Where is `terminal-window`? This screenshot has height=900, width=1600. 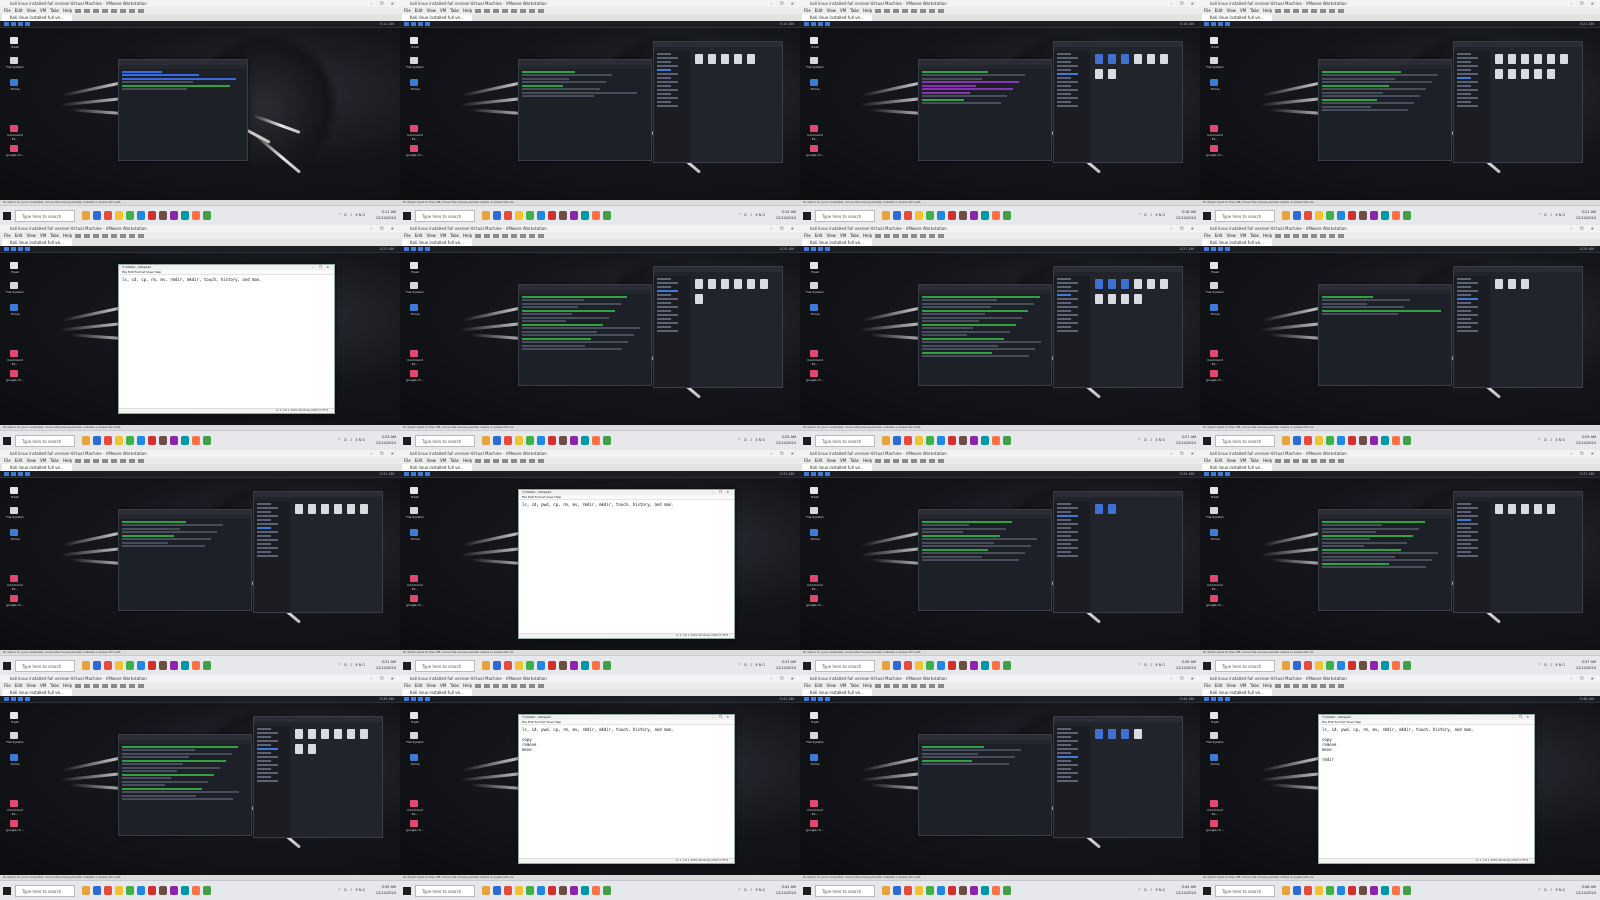
terminal-window is located at coordinates (985, 110).